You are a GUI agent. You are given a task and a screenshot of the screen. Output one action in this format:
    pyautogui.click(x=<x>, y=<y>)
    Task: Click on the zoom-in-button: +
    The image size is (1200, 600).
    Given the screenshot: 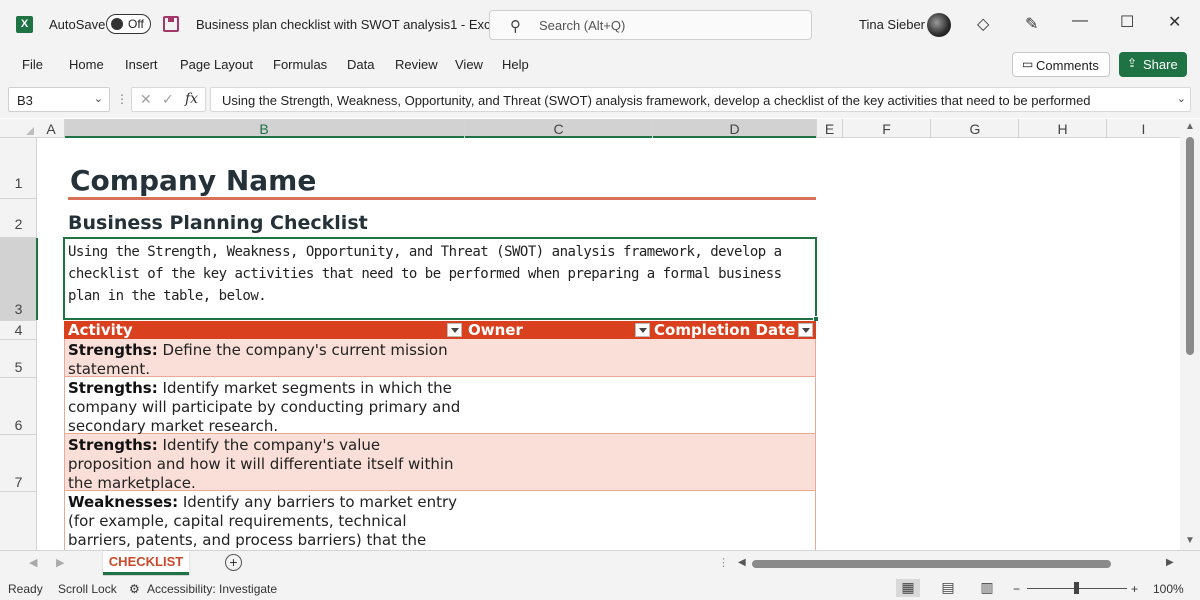 What is the action you would take?
    pyautogui.click(x=1134, y=589)
    